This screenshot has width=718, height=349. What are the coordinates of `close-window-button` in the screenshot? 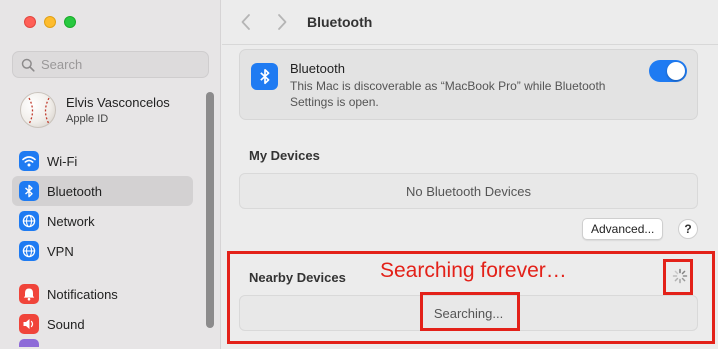 It's located at (30, 22).